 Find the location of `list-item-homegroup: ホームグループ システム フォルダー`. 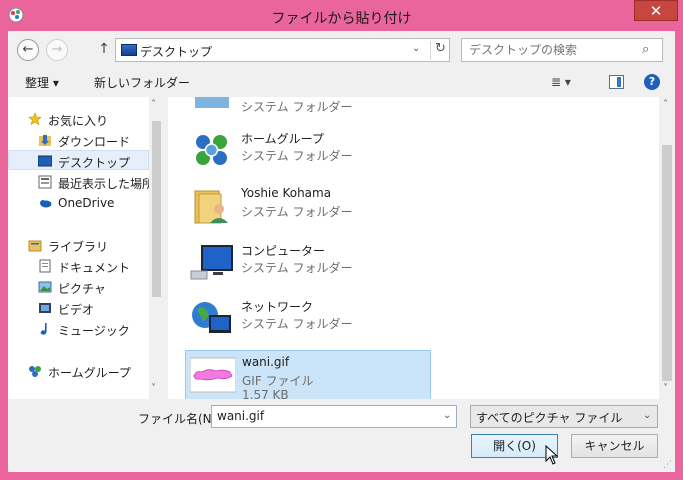

list-item-homegroup: ホームグループ システム フォルダー is located at coordinates (308, 151).